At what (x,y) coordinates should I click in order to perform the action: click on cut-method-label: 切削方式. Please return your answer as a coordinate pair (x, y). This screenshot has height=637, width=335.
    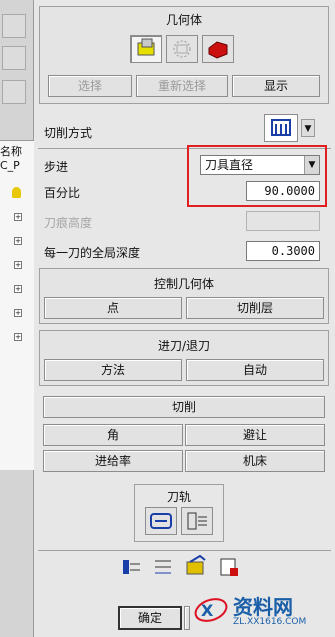
    Looking at the image, I should click on (68, 133).